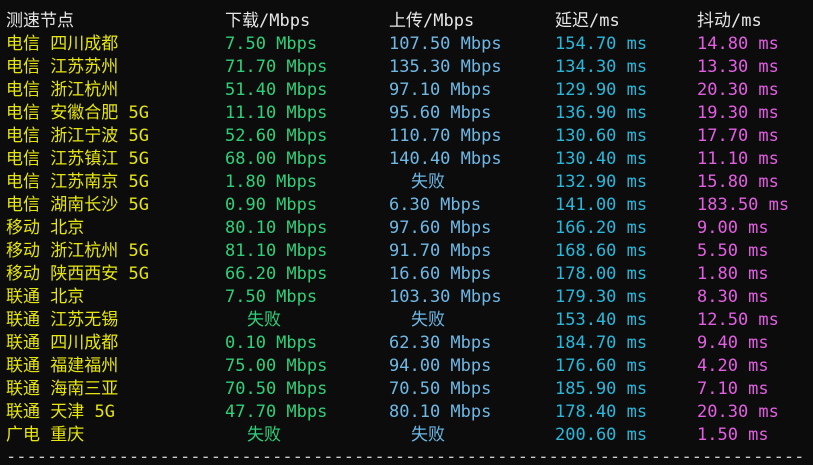  I want to click on upload-cell: 70.50 Mbps, so click(440, 389).